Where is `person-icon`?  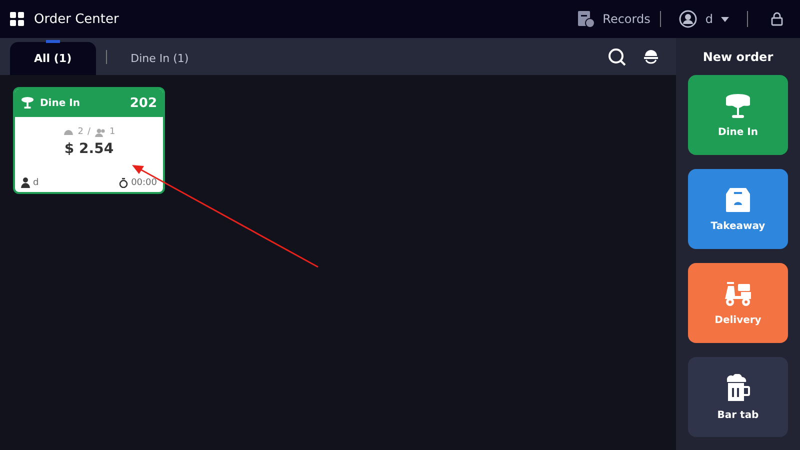 person-icon is located at coordinates (25, 182).